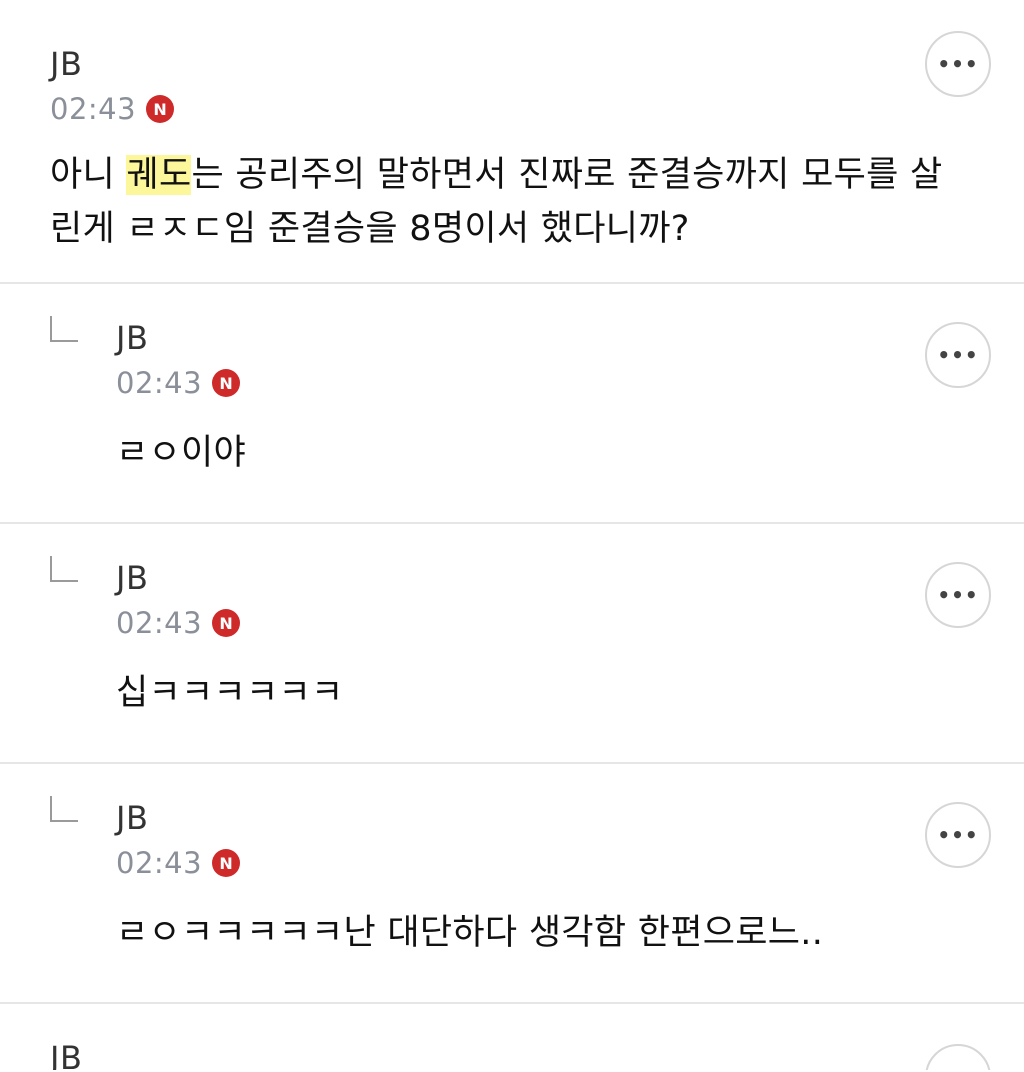 Image resolution: width=1024 pixels, height=1072 pixels. Describe the element at coordinates (230, 693) in the screenshot. I see `comment-text: 십ㅋㅋㅋㅋㅋㅋ` at that location.